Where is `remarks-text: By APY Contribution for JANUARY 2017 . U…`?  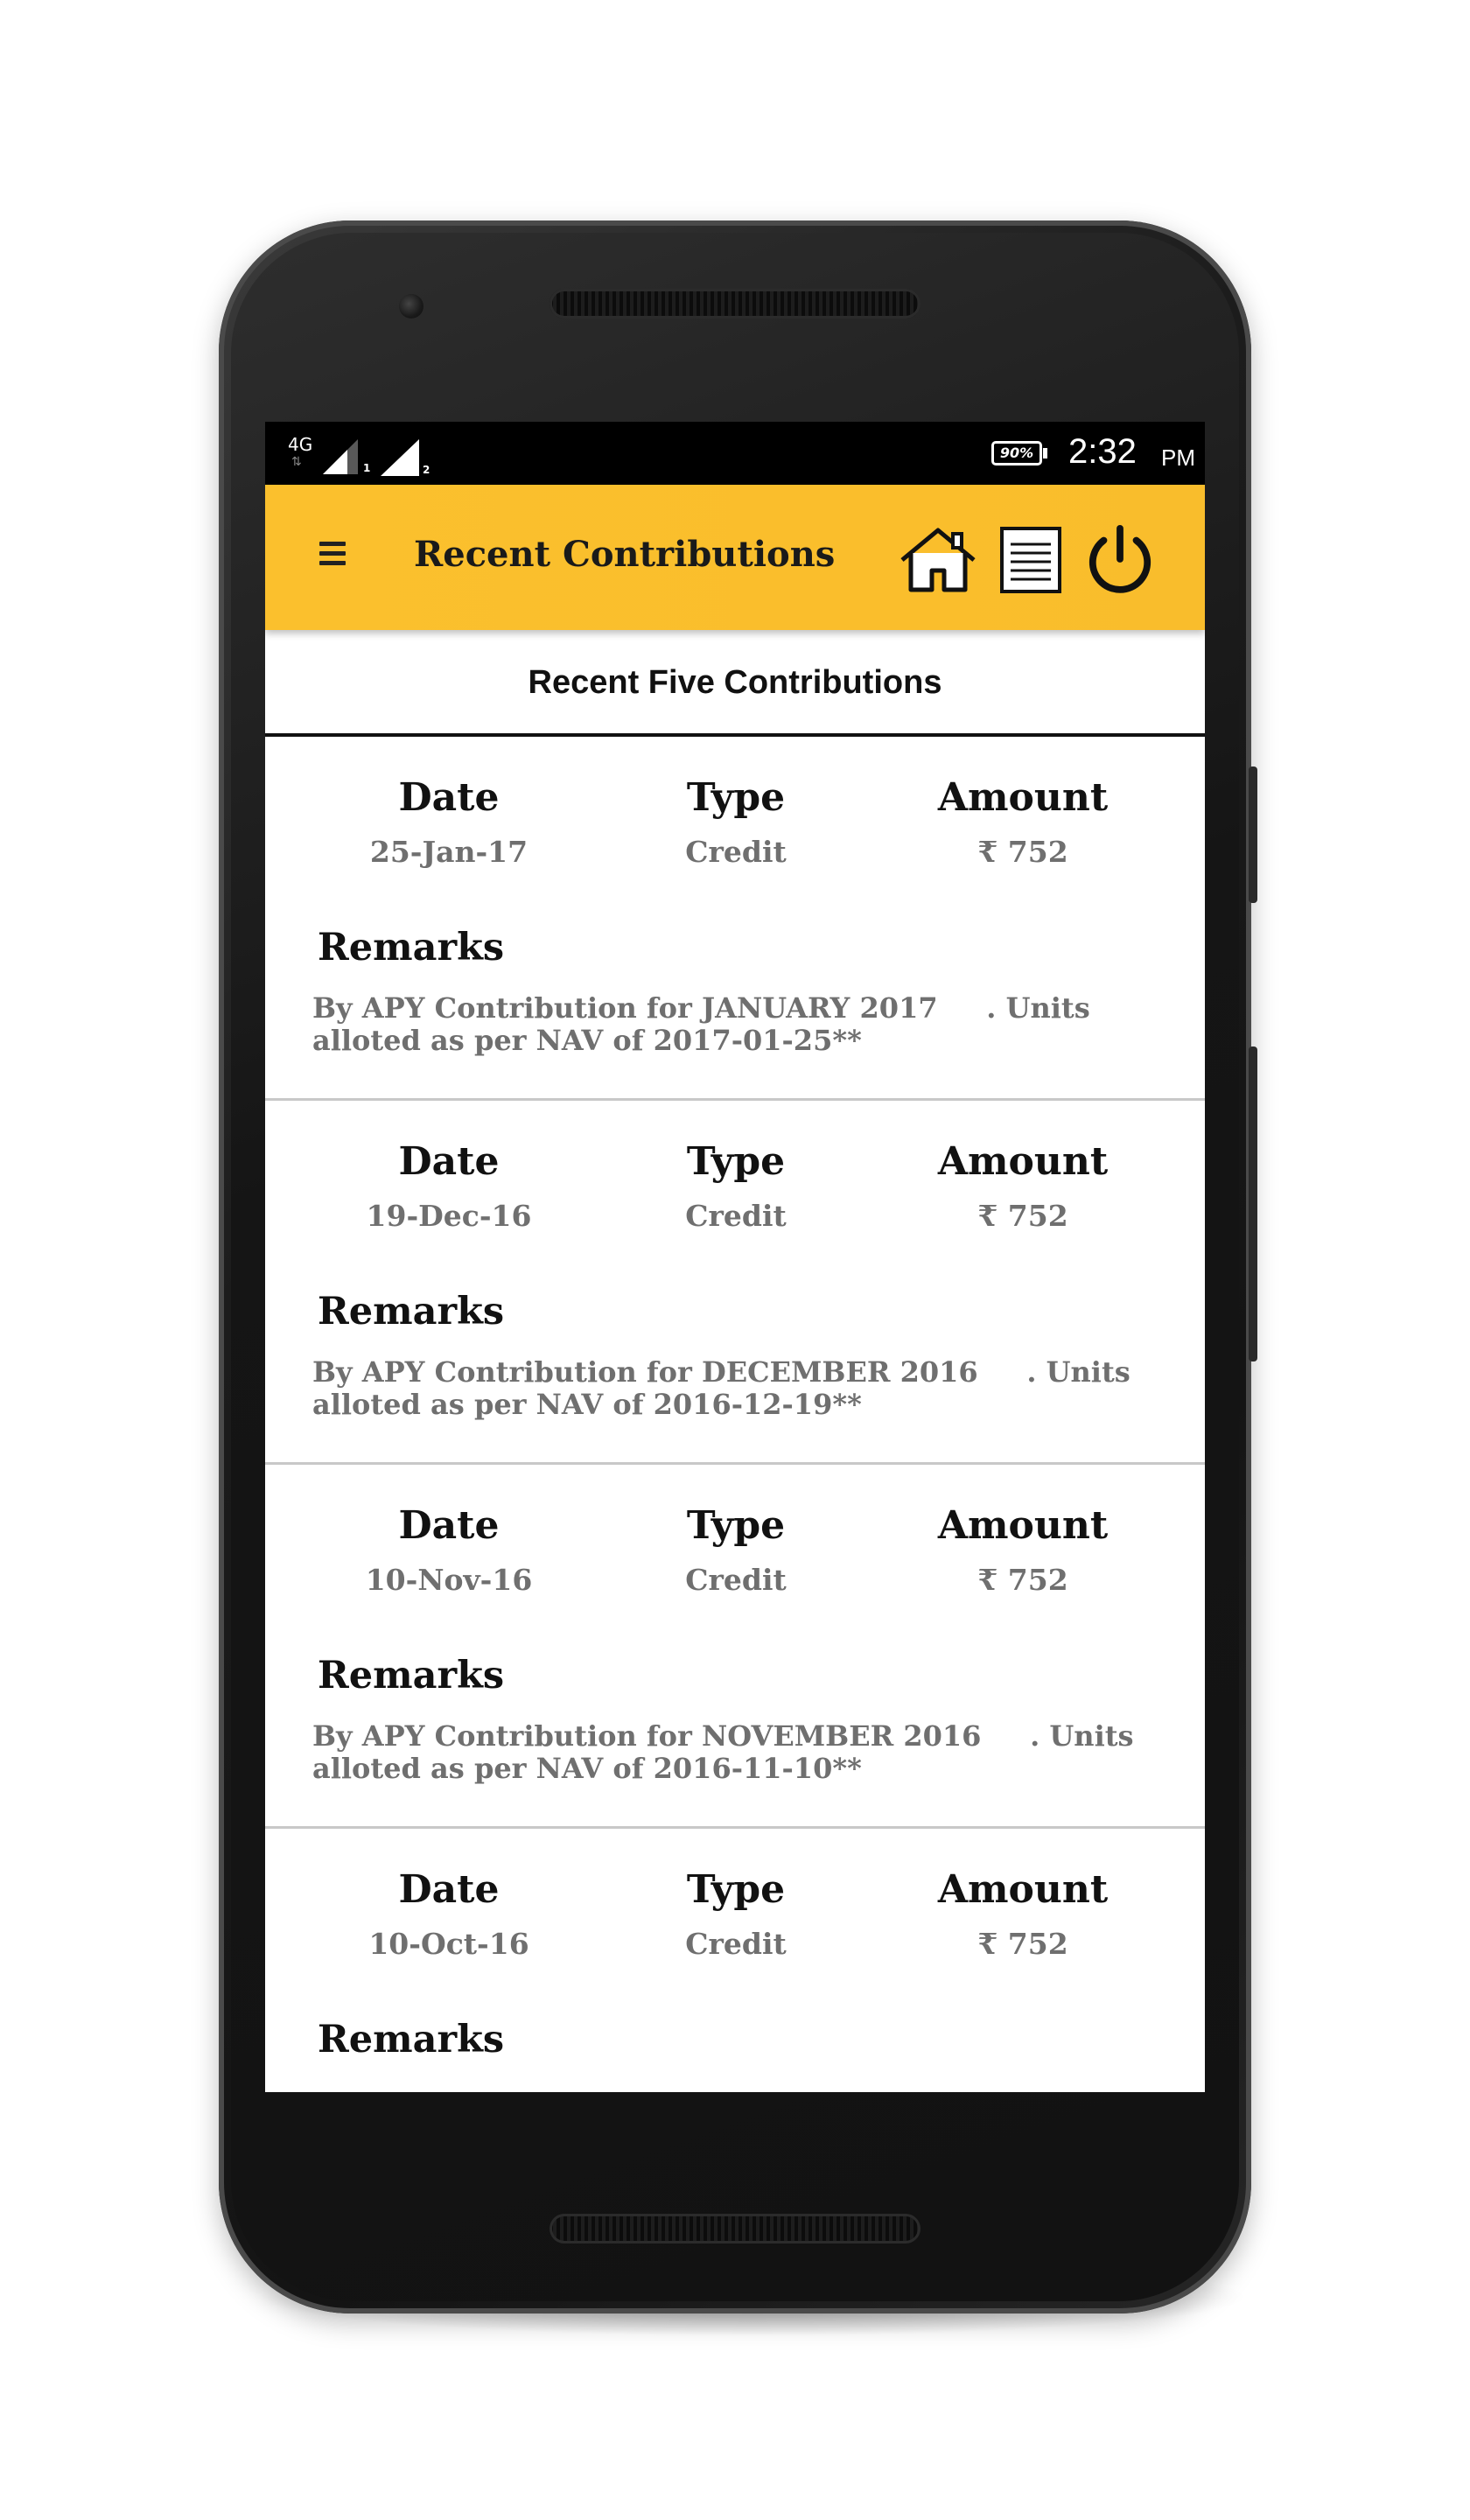 remarks-text: By APY Contribution for JANUARY 2017 . U… is located at coordinates (706, 1024).